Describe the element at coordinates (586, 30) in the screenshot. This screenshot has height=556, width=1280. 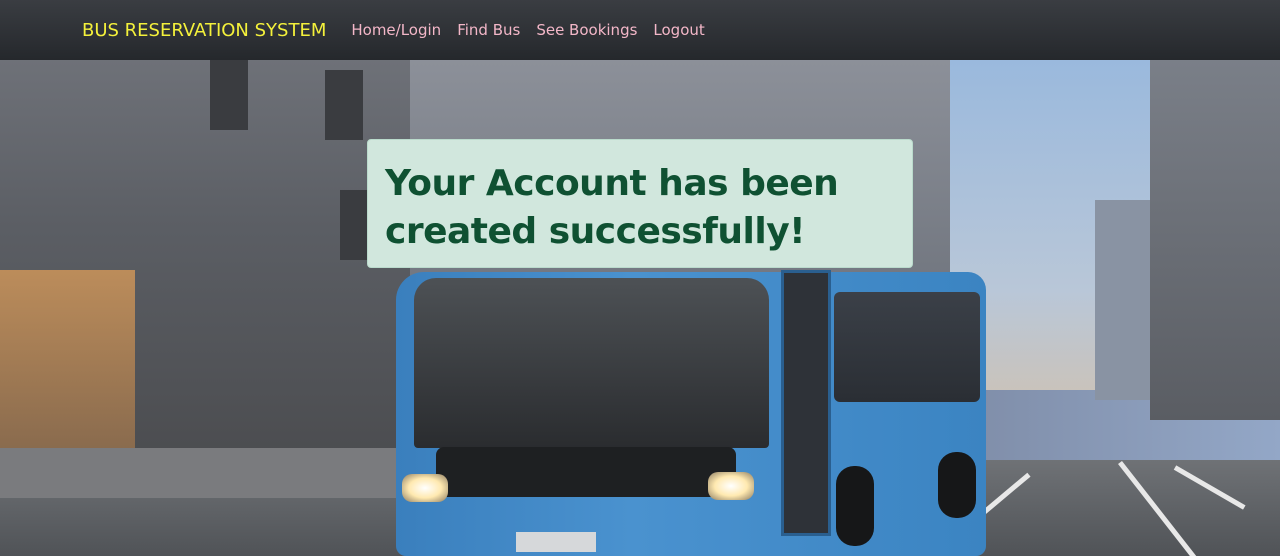
I see `nav-link-see-bookings: See Bookings` at that location.